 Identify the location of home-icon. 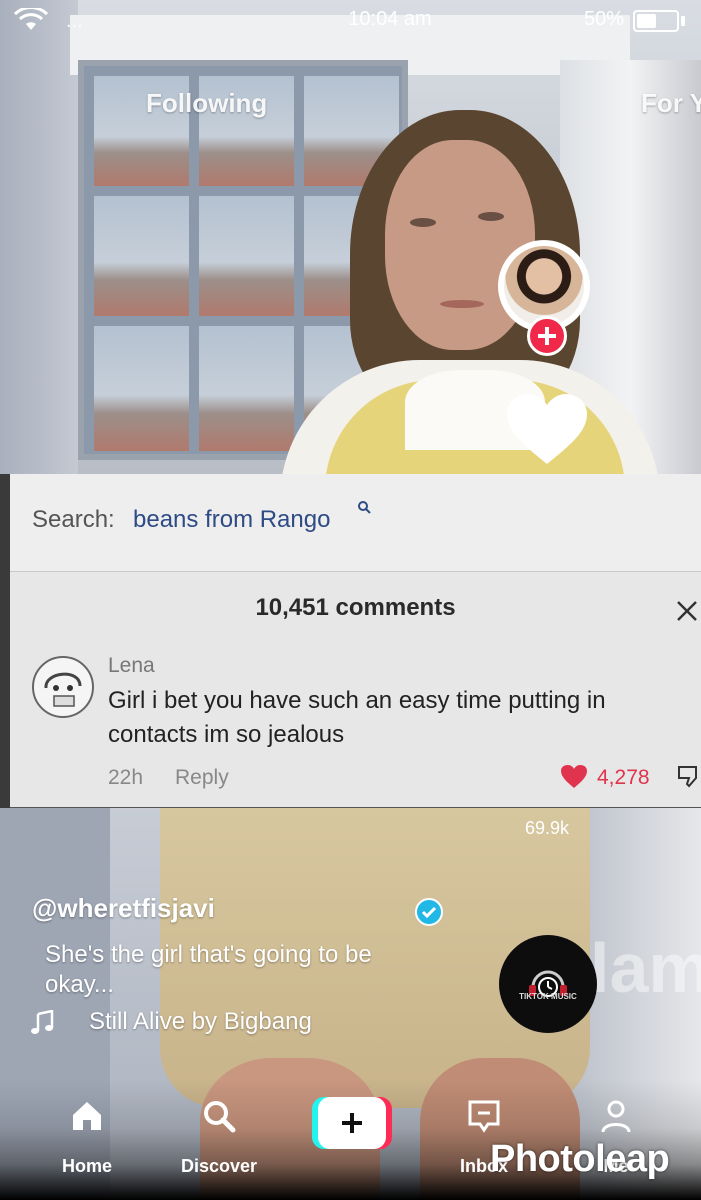
(87, 1116).